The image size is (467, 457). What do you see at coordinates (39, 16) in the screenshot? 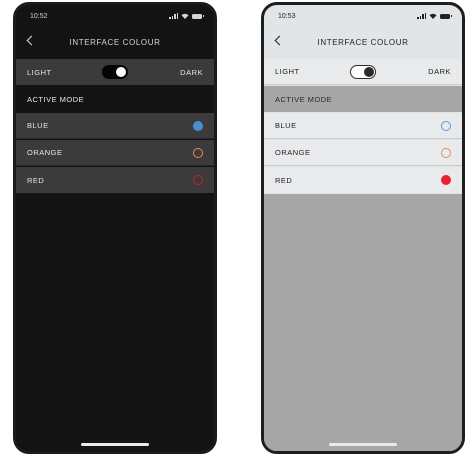
I see `status-time: 10:52` at bounding box center [39, 16].